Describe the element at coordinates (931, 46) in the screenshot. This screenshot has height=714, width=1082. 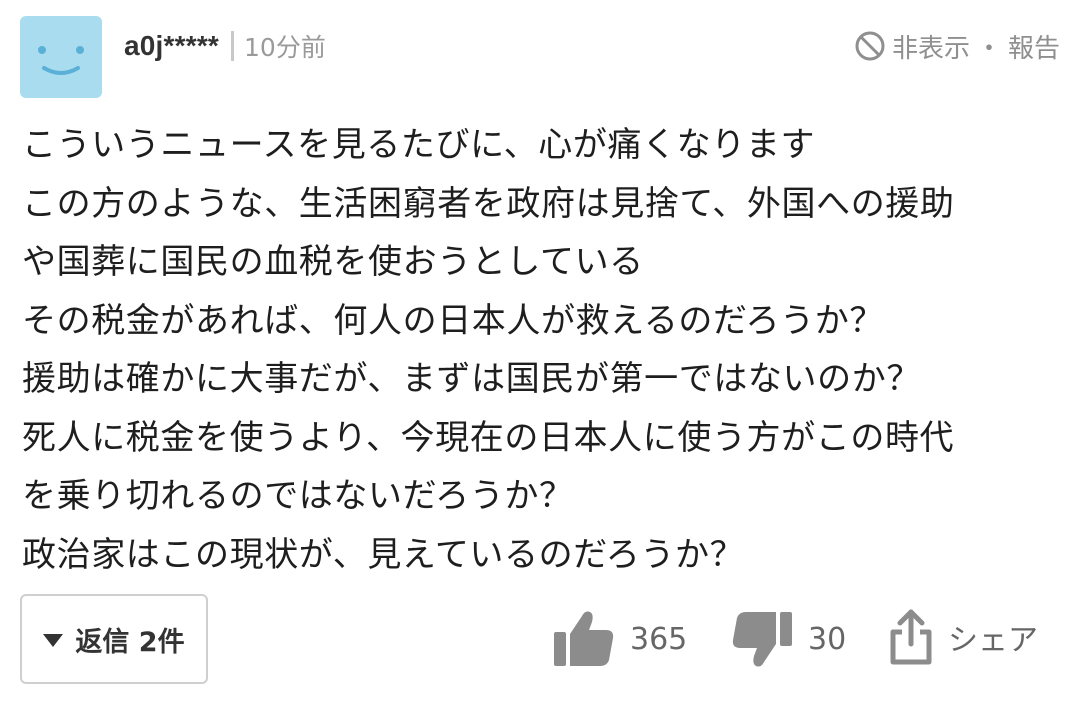
I see `hide-link: 非表示` at that location.